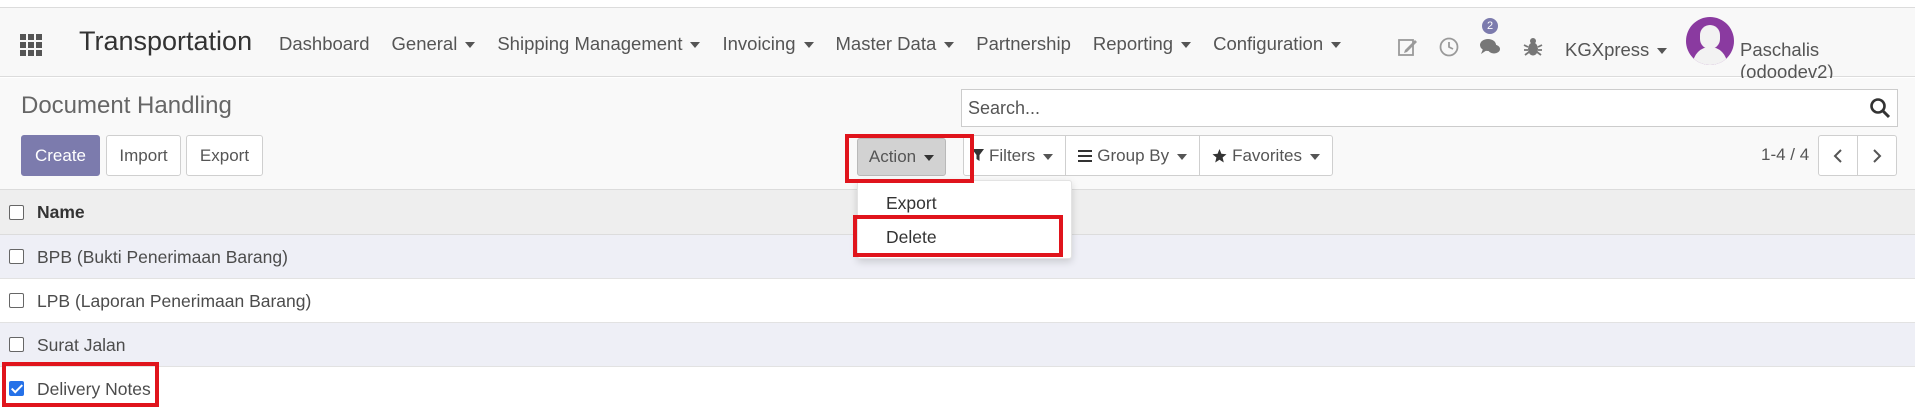 The height and width of the screenshot is (407, 1915). Describe the element at coordinates (1533, 47) in the screenshot. I see `bug-debug-icon` at that location.